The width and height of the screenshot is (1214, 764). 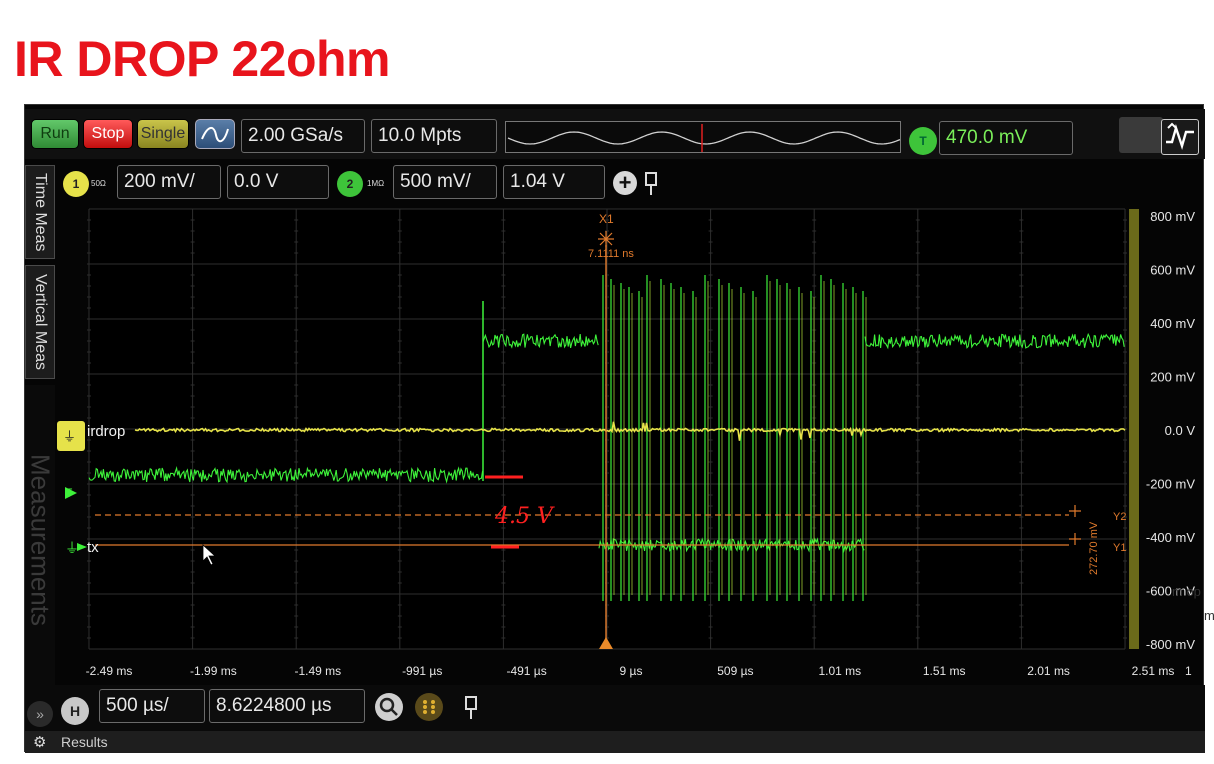 What do you see at coordinates (1094, 548) in the screenshot?
I see `cursor-delta-label: 272.70 mV` at bounding box center [1094, 548].